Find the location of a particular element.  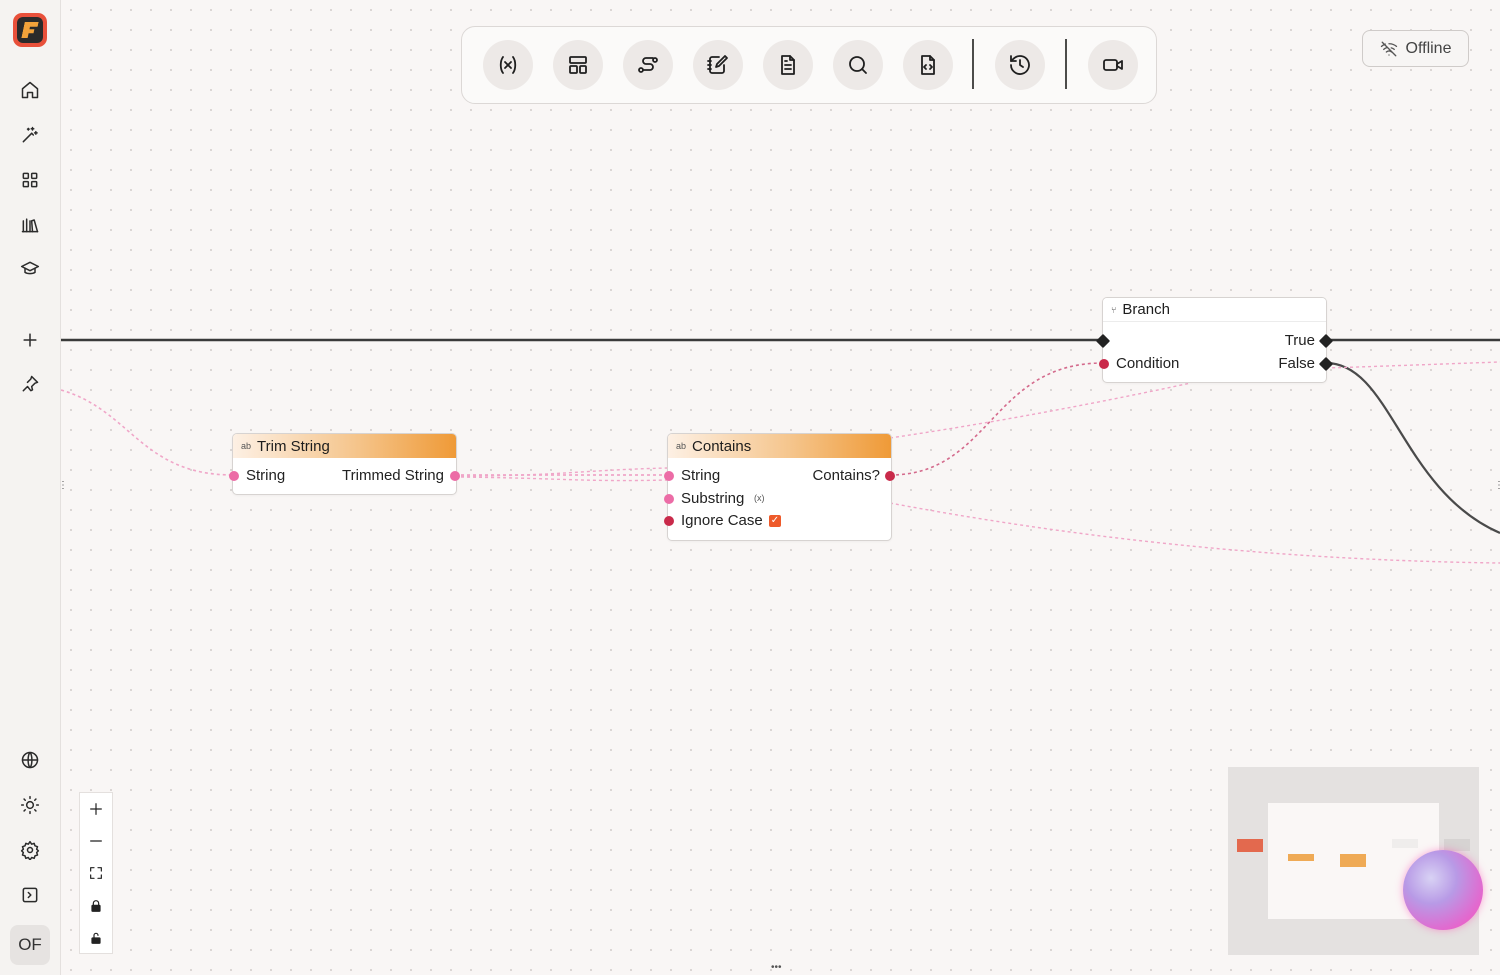

exec-wire-out-false is located at coordinates (1412, 448).